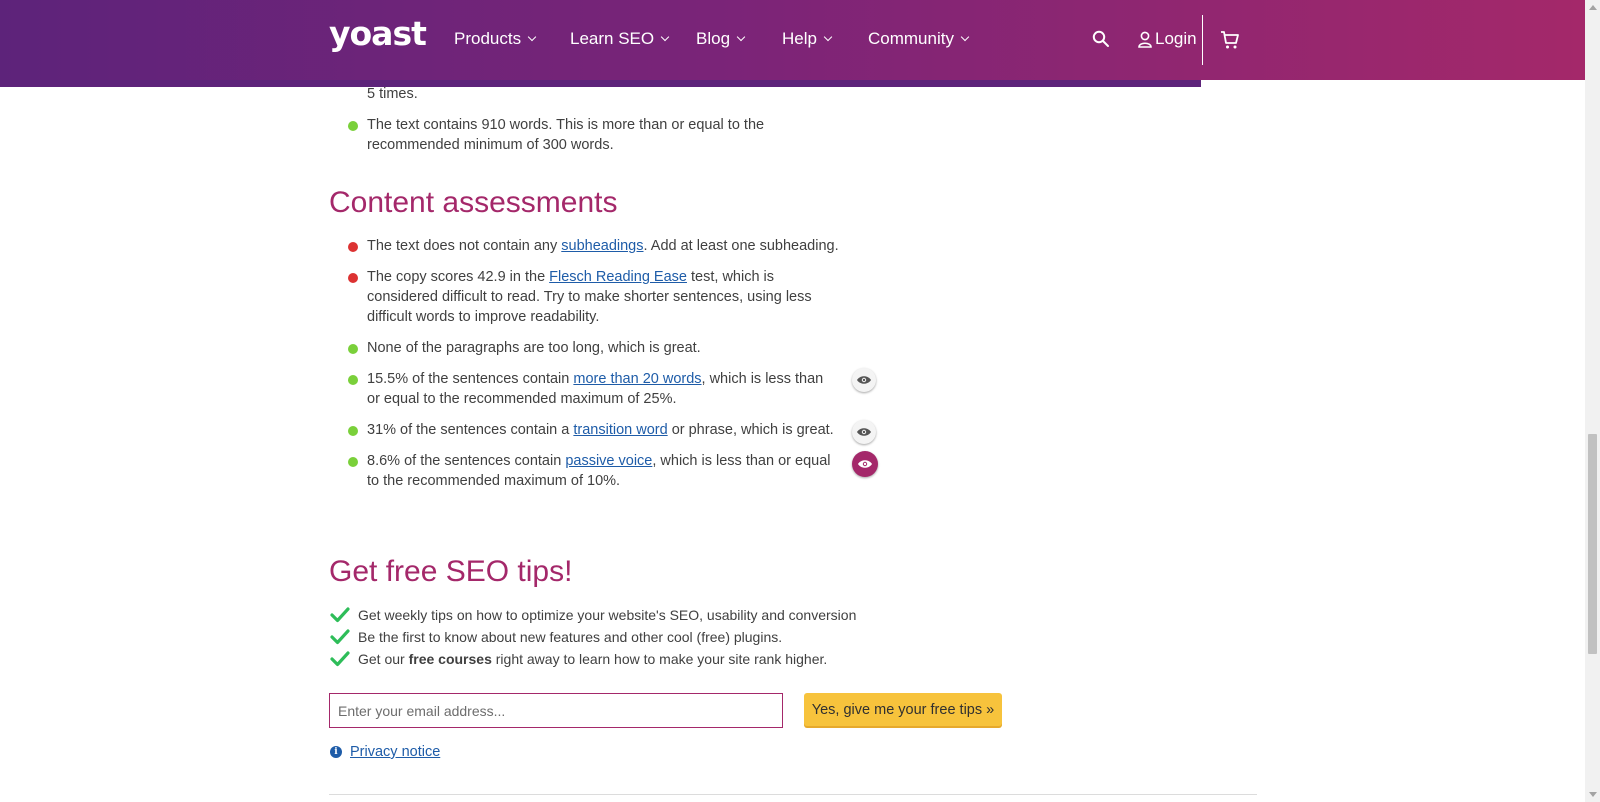 This screenshot has height=802, width=1600. What do you see at coordinates (799, 38) in the screenshot?
I see `nav-help-label: Help` at bounding box center [799, 38].